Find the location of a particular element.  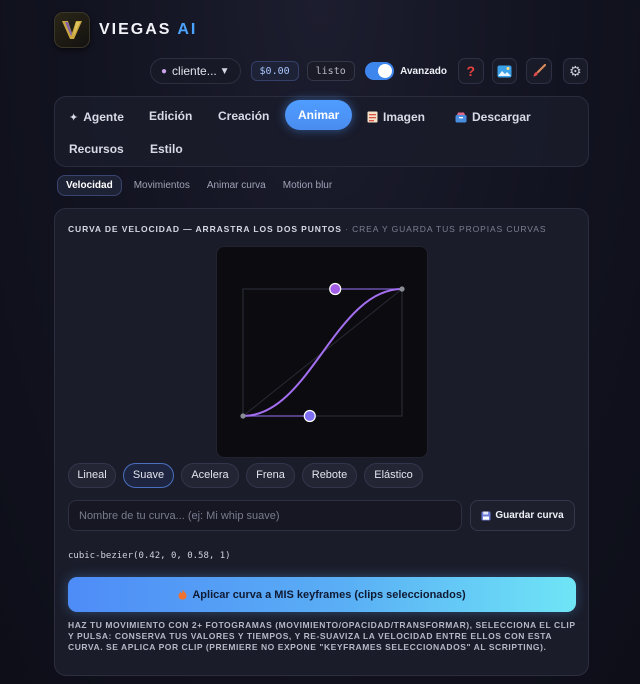

curve-start-point is located at coordinates (243, 416).